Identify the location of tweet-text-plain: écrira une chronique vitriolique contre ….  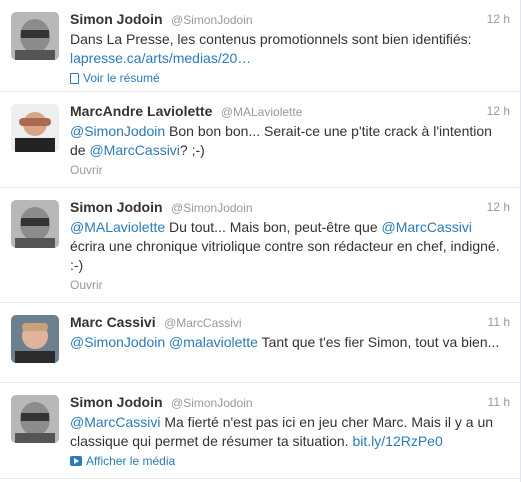
(285, 255).